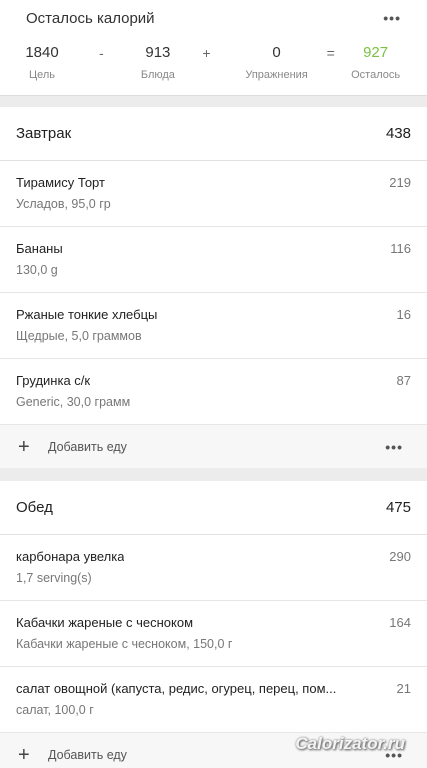 This screenshot has width=427, height=768. What do you see at coordinates (42, 61) in the screenshot?
I see `goal-column: 1840 Цель` at bounding box center [42, 61].